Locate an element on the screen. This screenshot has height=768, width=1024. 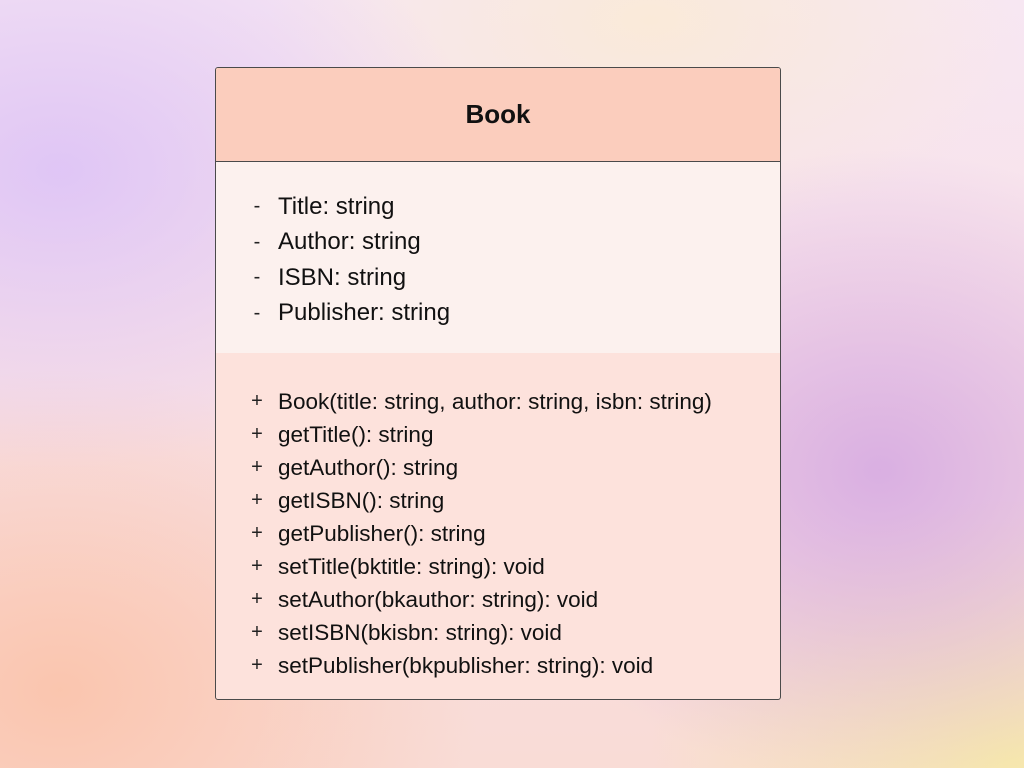
class-name: Book is located at coordinates (498, 114).